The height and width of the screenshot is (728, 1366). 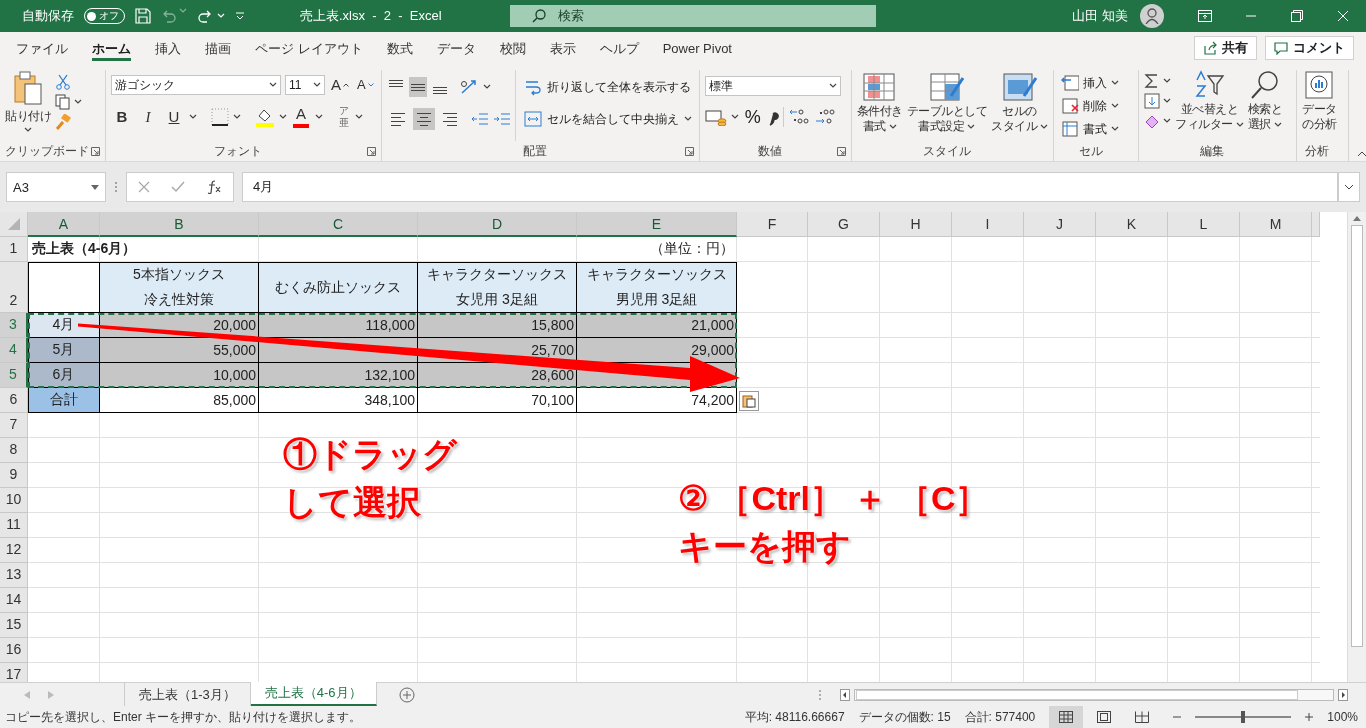 I want to click on name-box: A3, so click(x=56, y=187).